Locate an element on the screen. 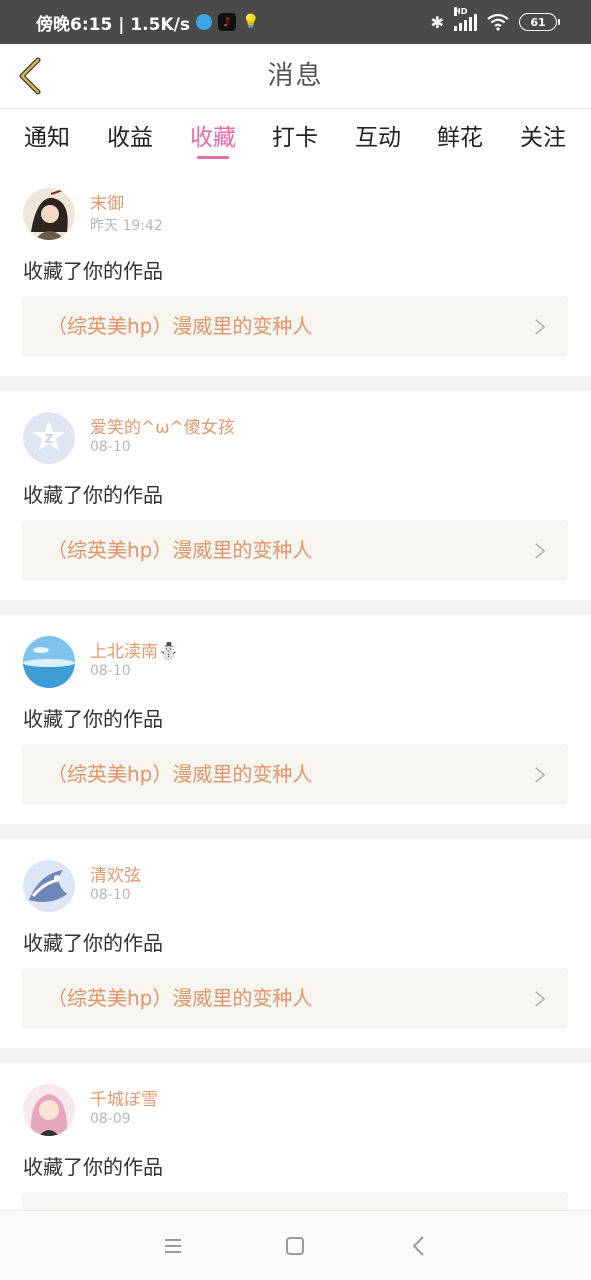 The image size is (591, 1280). signal-icon: HD is located at coordinates (465, 19).